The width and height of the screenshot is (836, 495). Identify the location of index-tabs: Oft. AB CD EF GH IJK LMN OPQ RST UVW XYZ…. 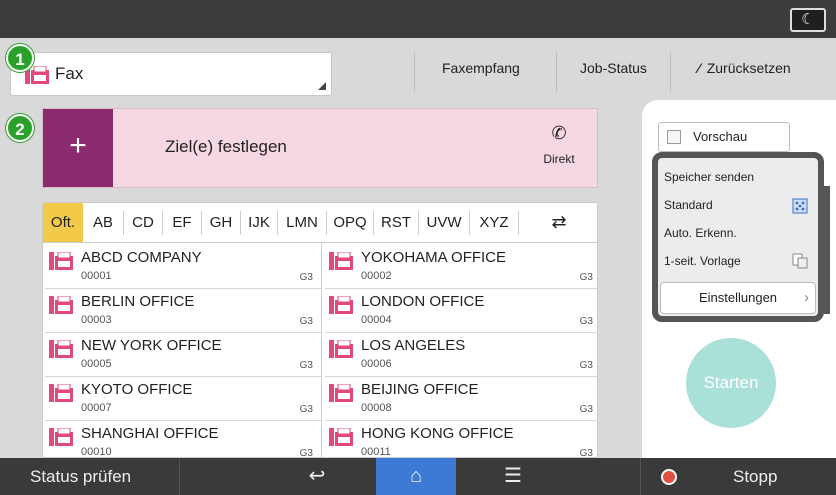
(320, 223).